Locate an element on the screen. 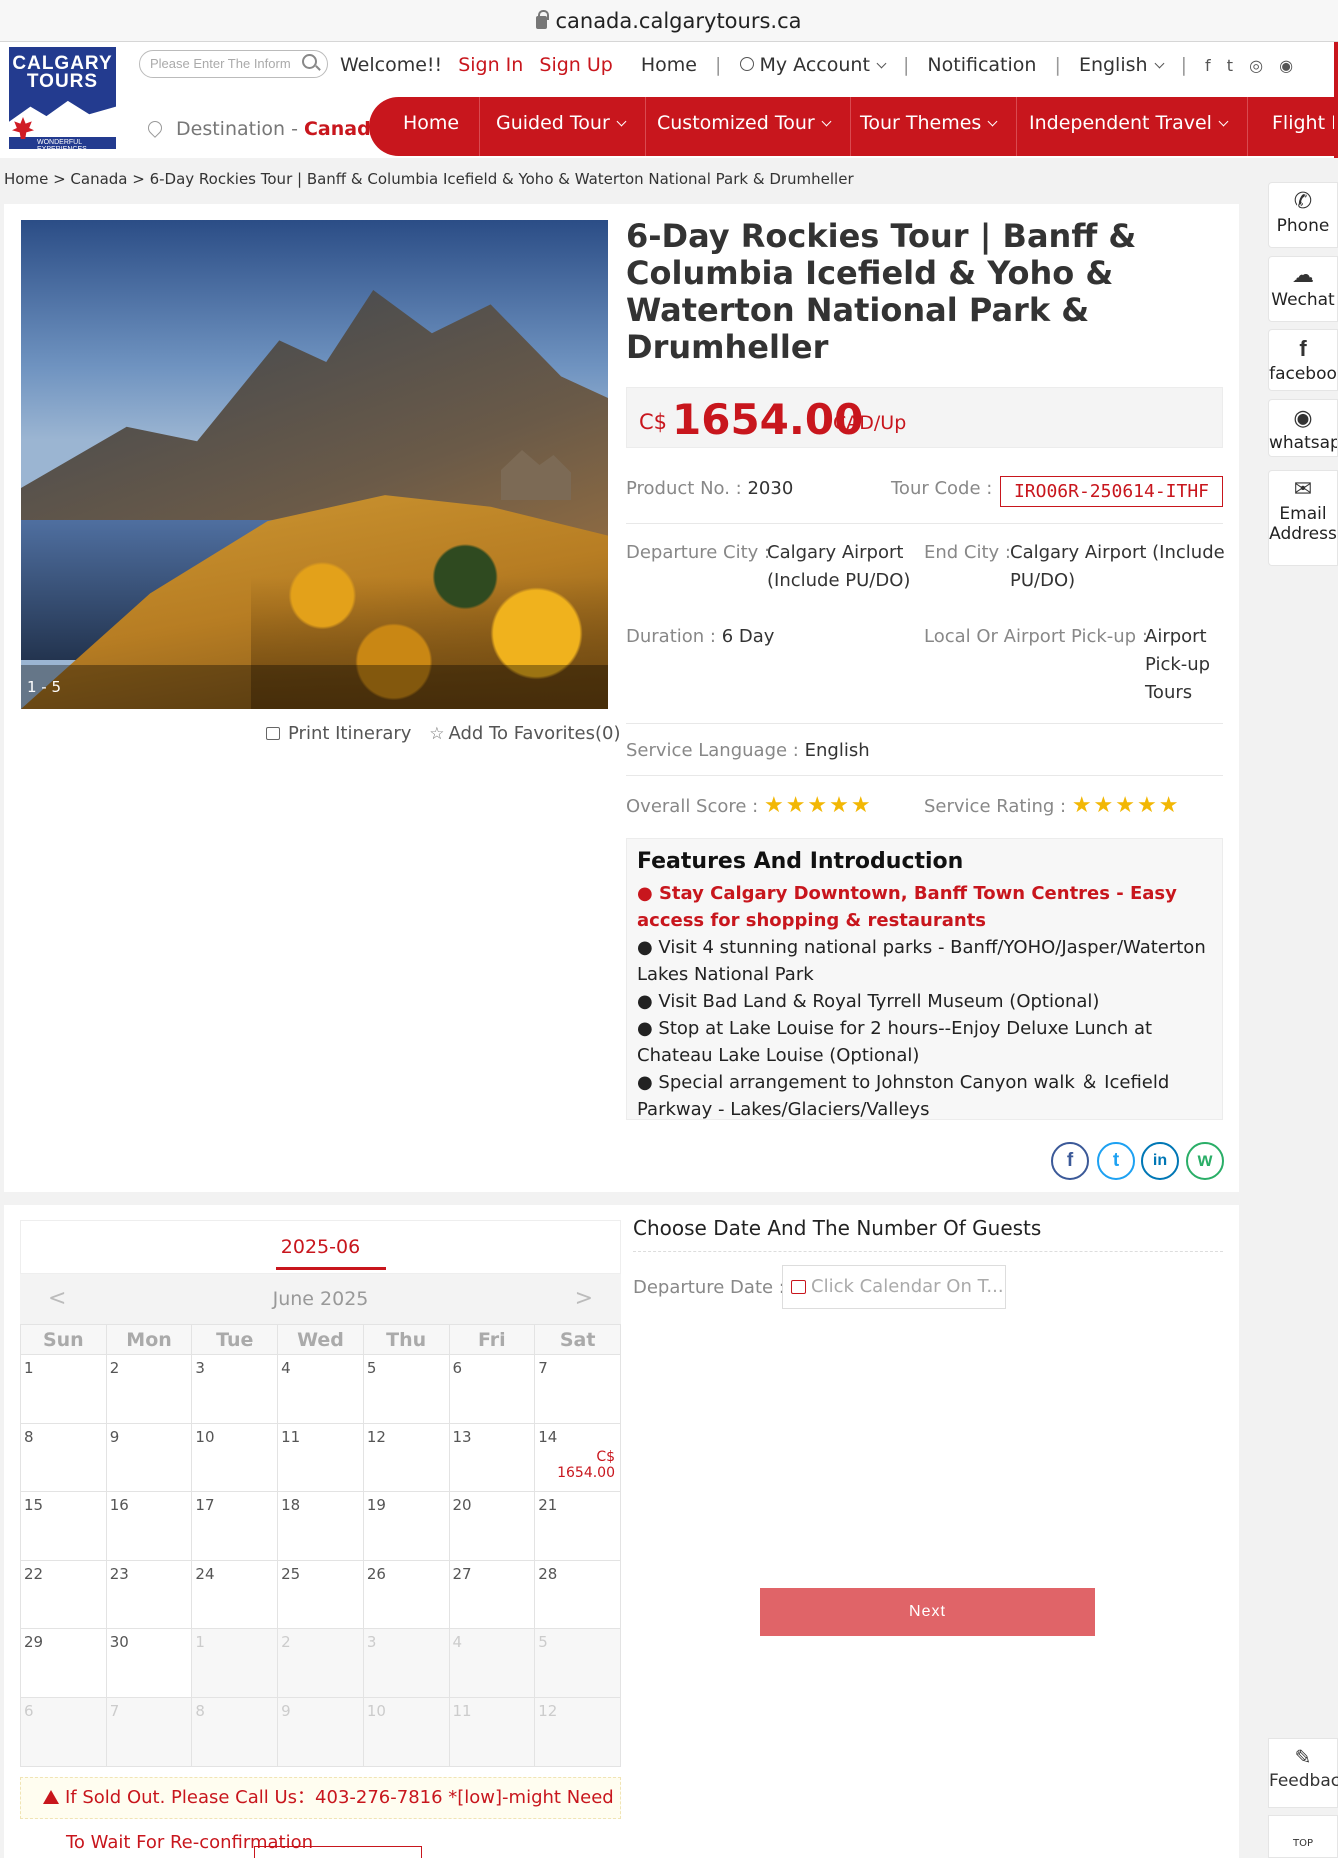 This screenshot has height=1858, width=1338. weekday-header: Sat is located at coordinates (577, 1339).